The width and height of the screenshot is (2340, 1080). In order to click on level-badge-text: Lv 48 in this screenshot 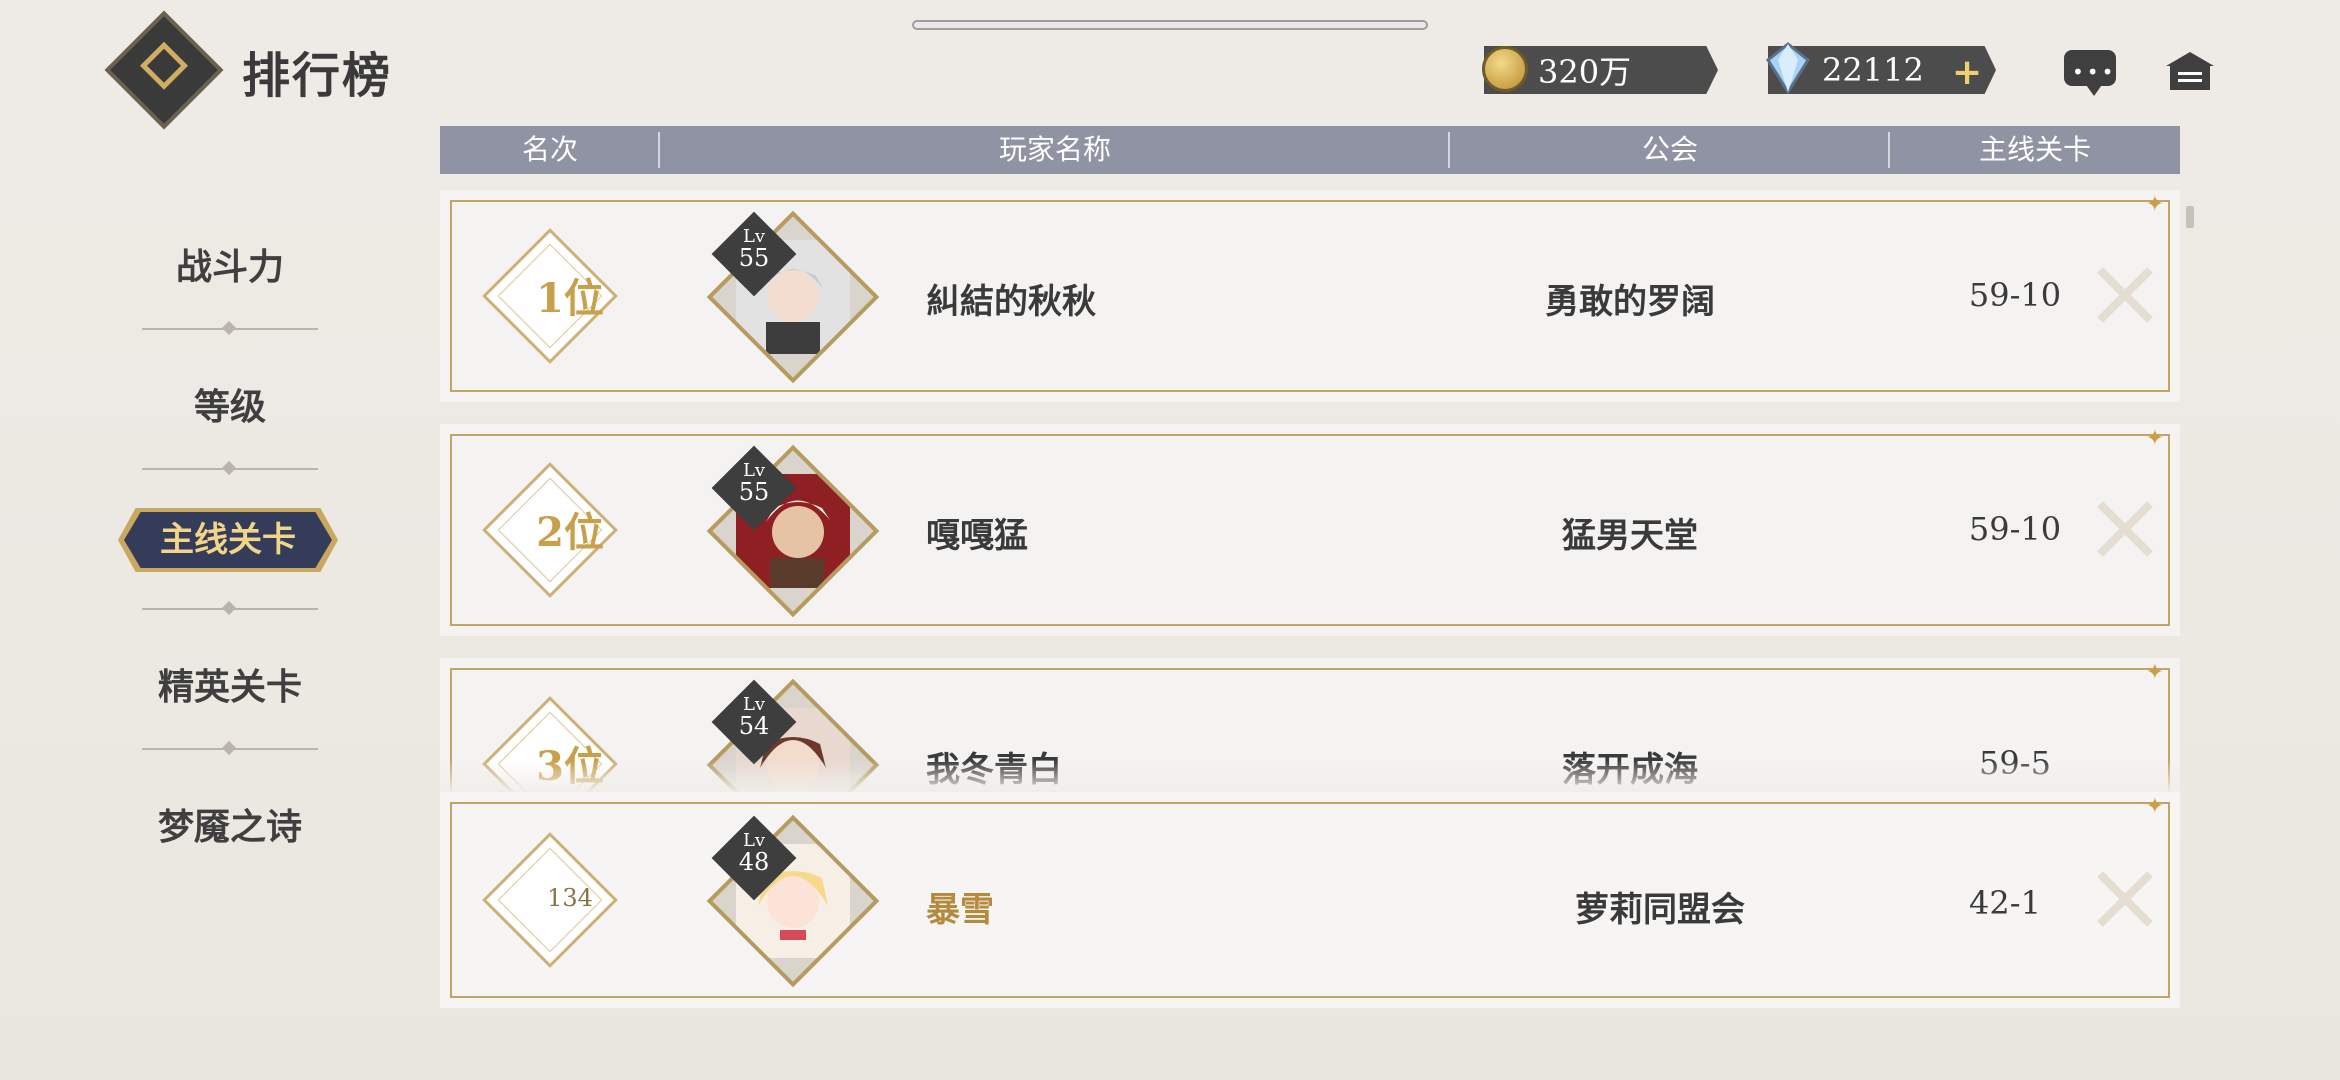, I will do `click(754, 854)`.